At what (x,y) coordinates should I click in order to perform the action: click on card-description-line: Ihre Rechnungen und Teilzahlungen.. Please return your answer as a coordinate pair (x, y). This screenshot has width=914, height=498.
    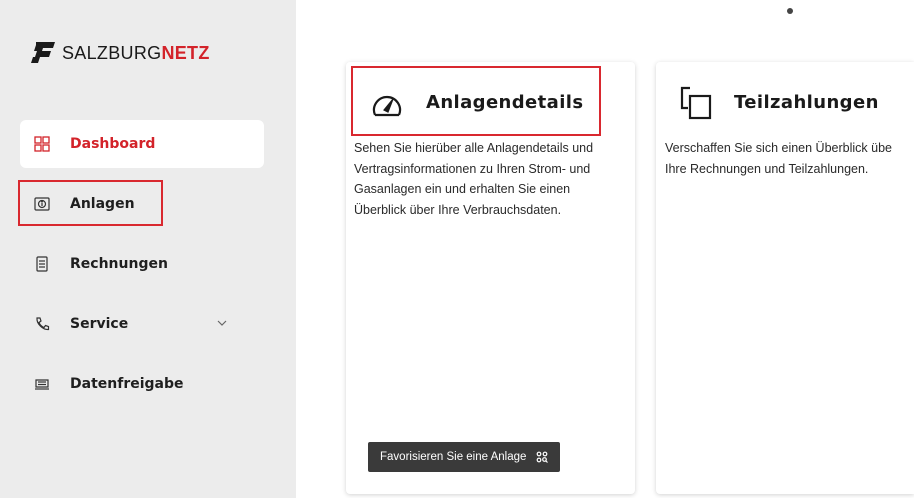
    Looking at the image, I should click on (767, 168).